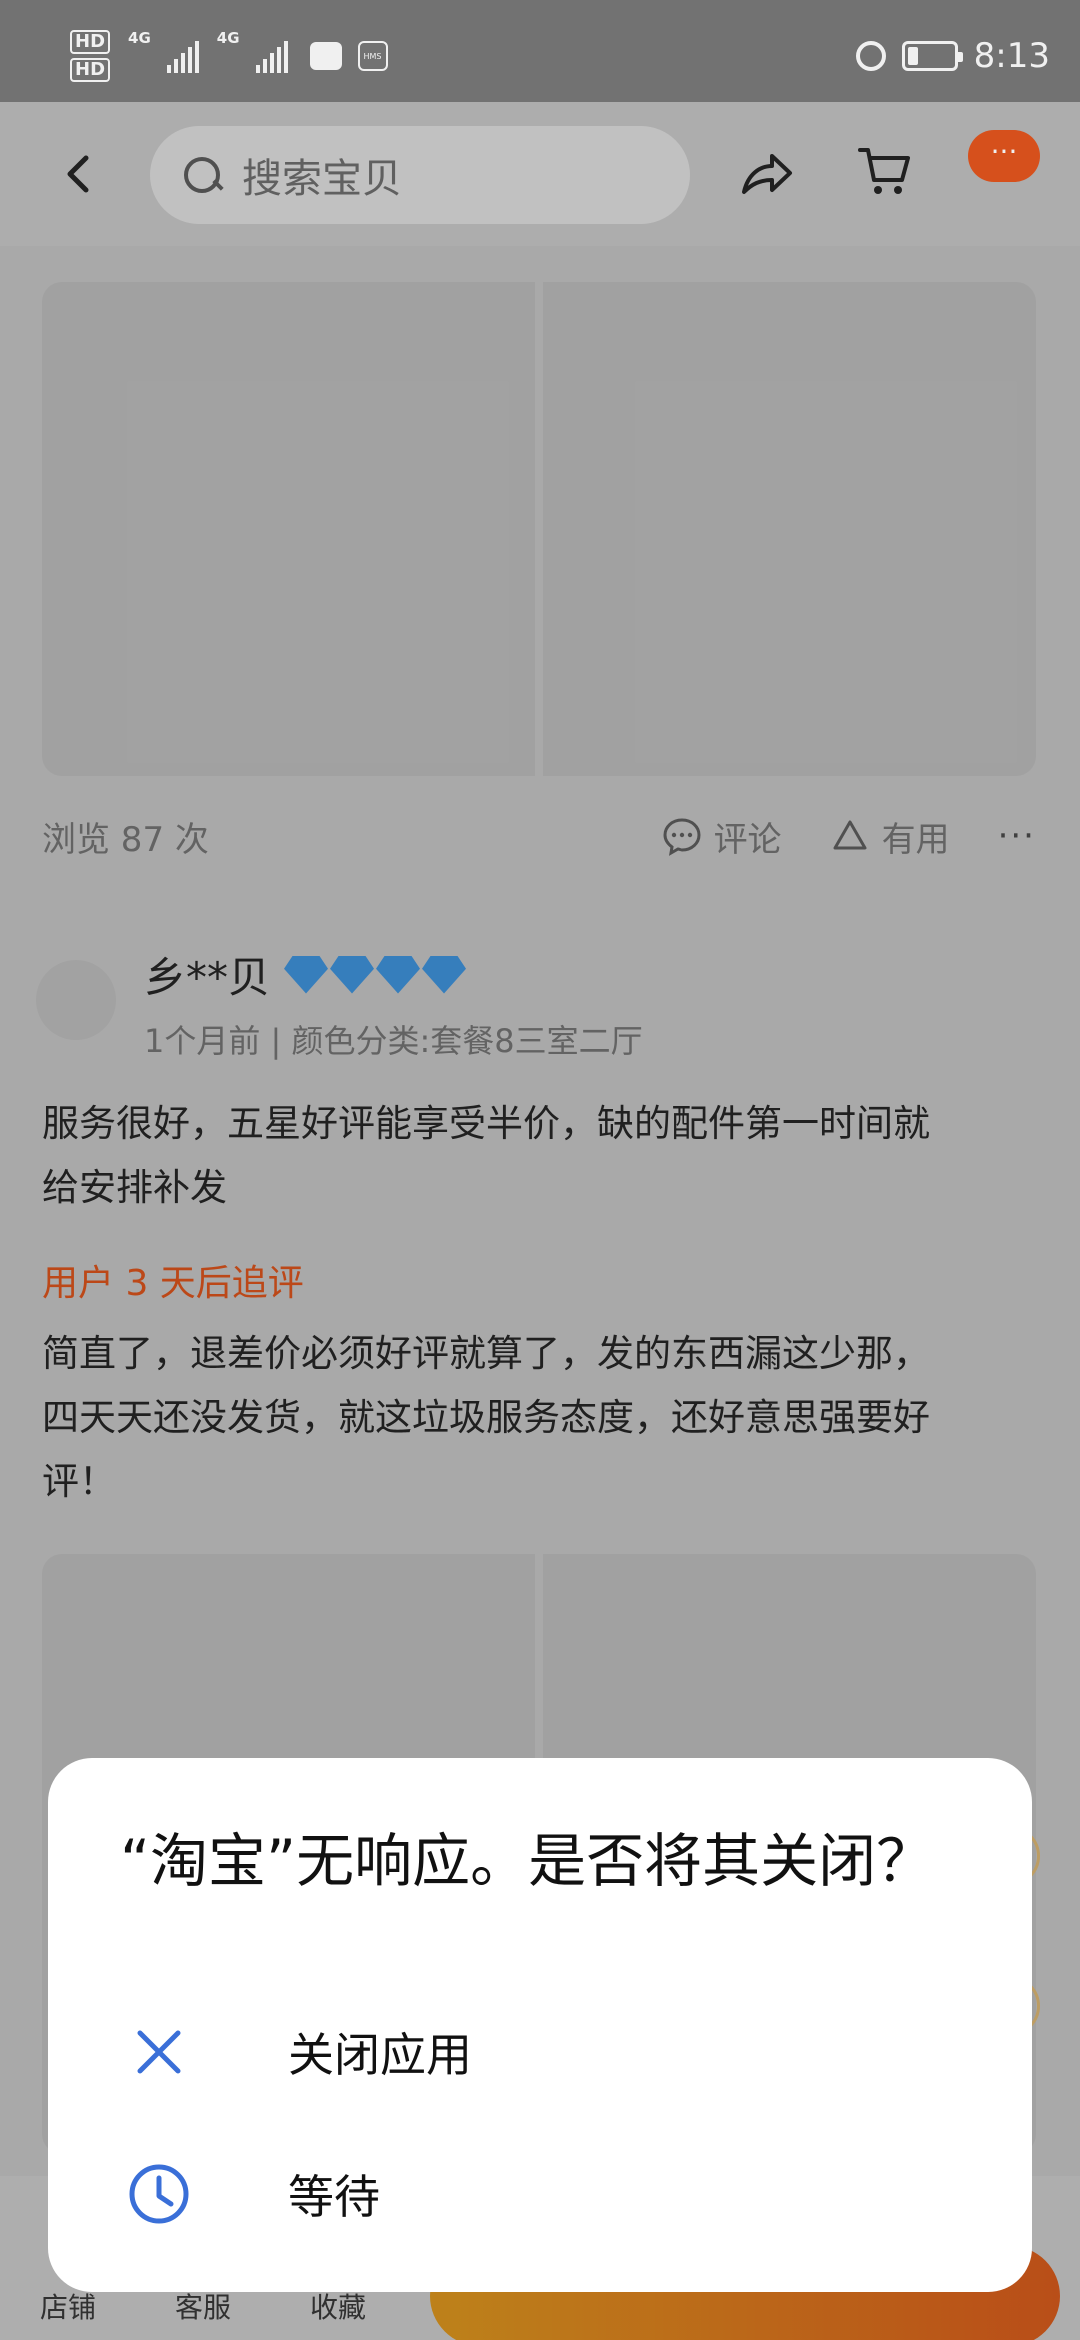 This screenshot has height=2340, width=1080. I want to click on close-app-button: 关闭应用, so click(540, 2052).